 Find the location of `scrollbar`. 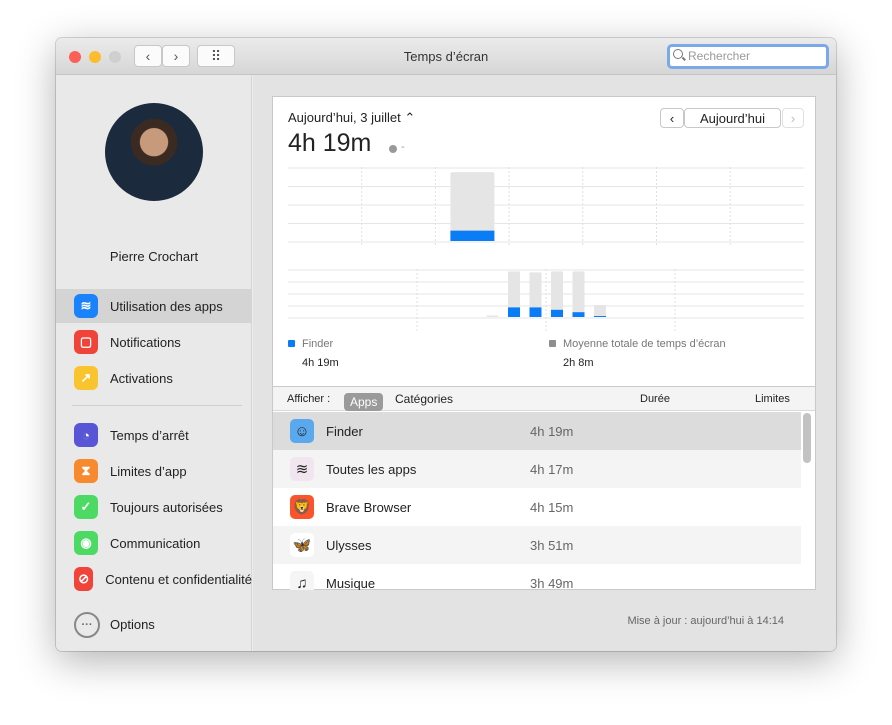

scrollbar is located at coordinates (807, 438).